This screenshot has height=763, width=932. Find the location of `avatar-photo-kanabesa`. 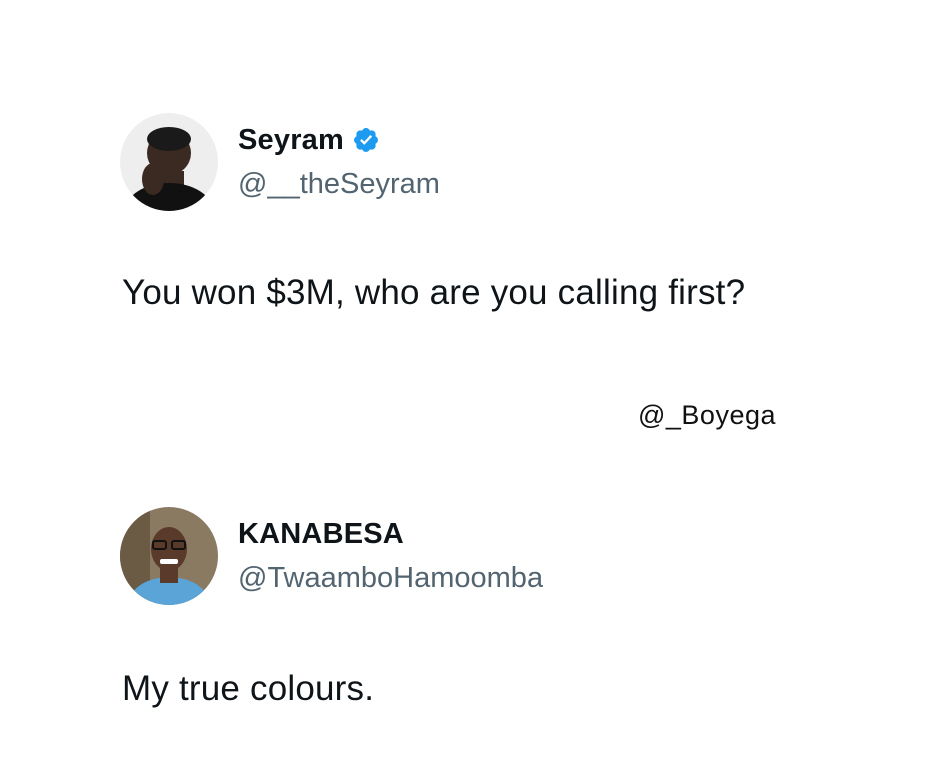

avatar-photo-kanabesa is located at coordinates (169, 556).